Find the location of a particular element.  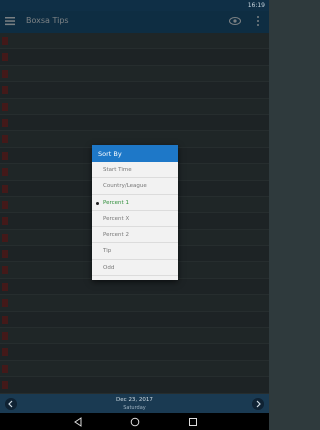

next-day-button is located at coordinates (258, 404).